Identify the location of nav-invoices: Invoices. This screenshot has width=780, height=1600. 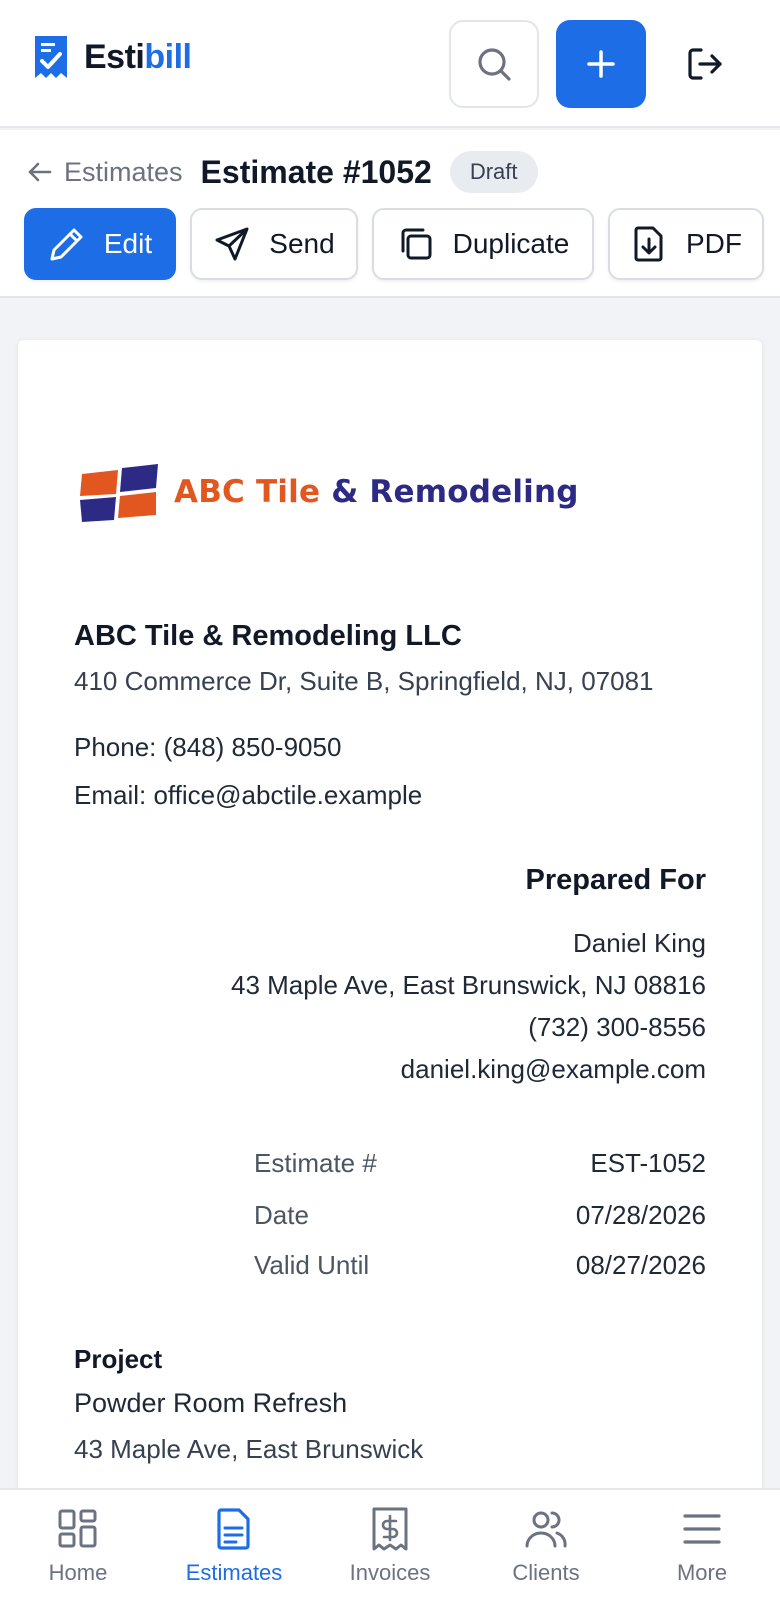
(390, 1545).